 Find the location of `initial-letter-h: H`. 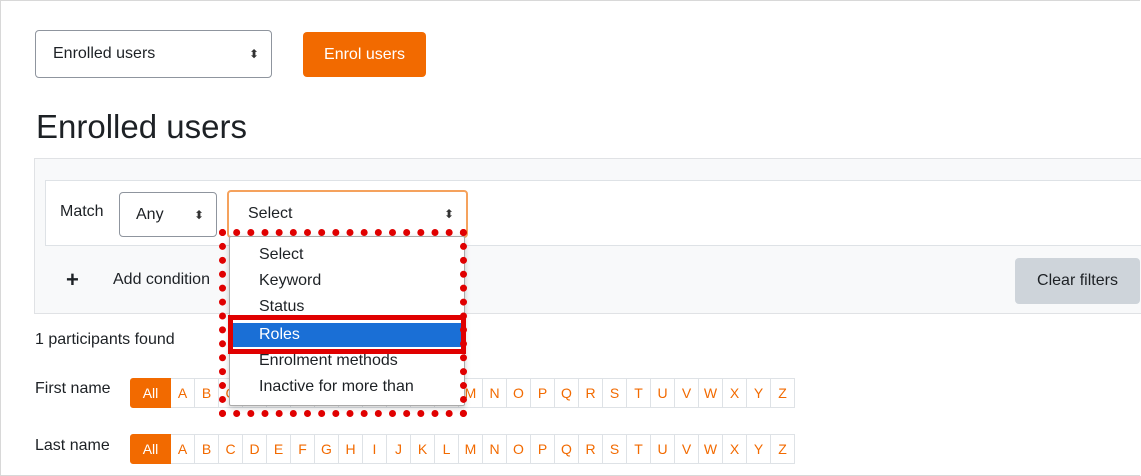

initial-letter-h: H is located at coordinates (351, 449).